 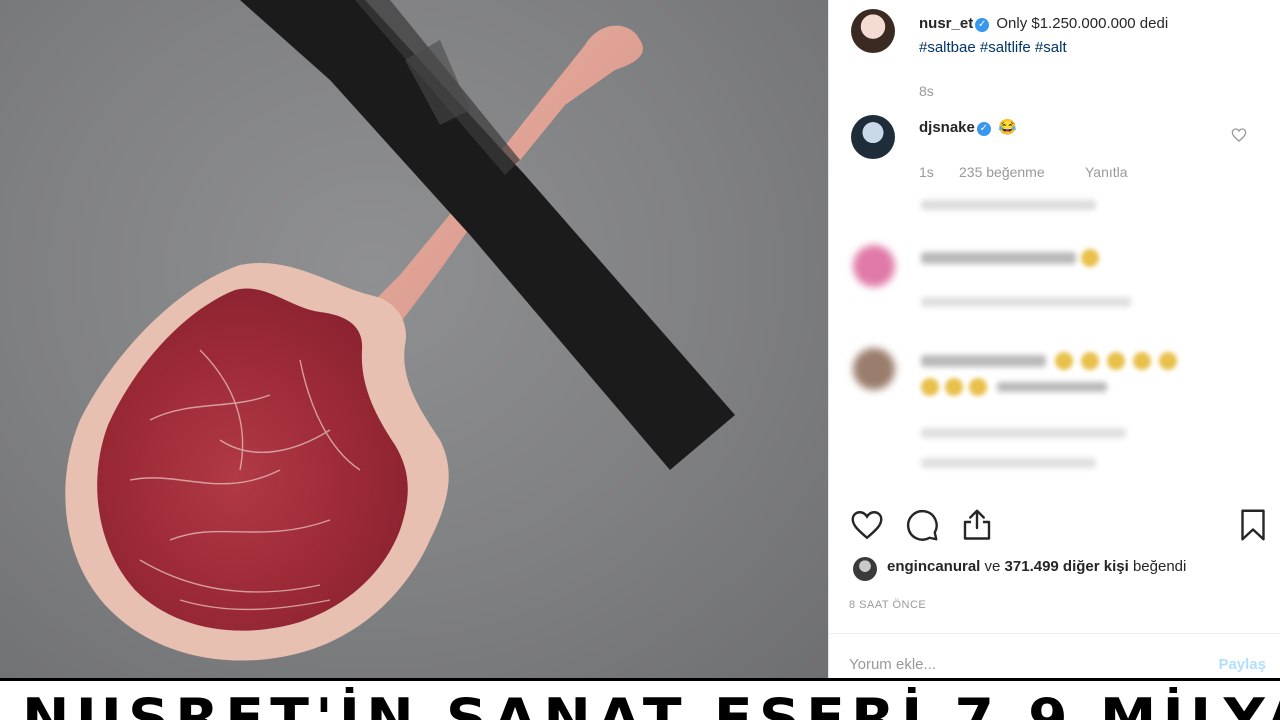 I want to click on first-liker: engincanural, so click(x=933, y=566).